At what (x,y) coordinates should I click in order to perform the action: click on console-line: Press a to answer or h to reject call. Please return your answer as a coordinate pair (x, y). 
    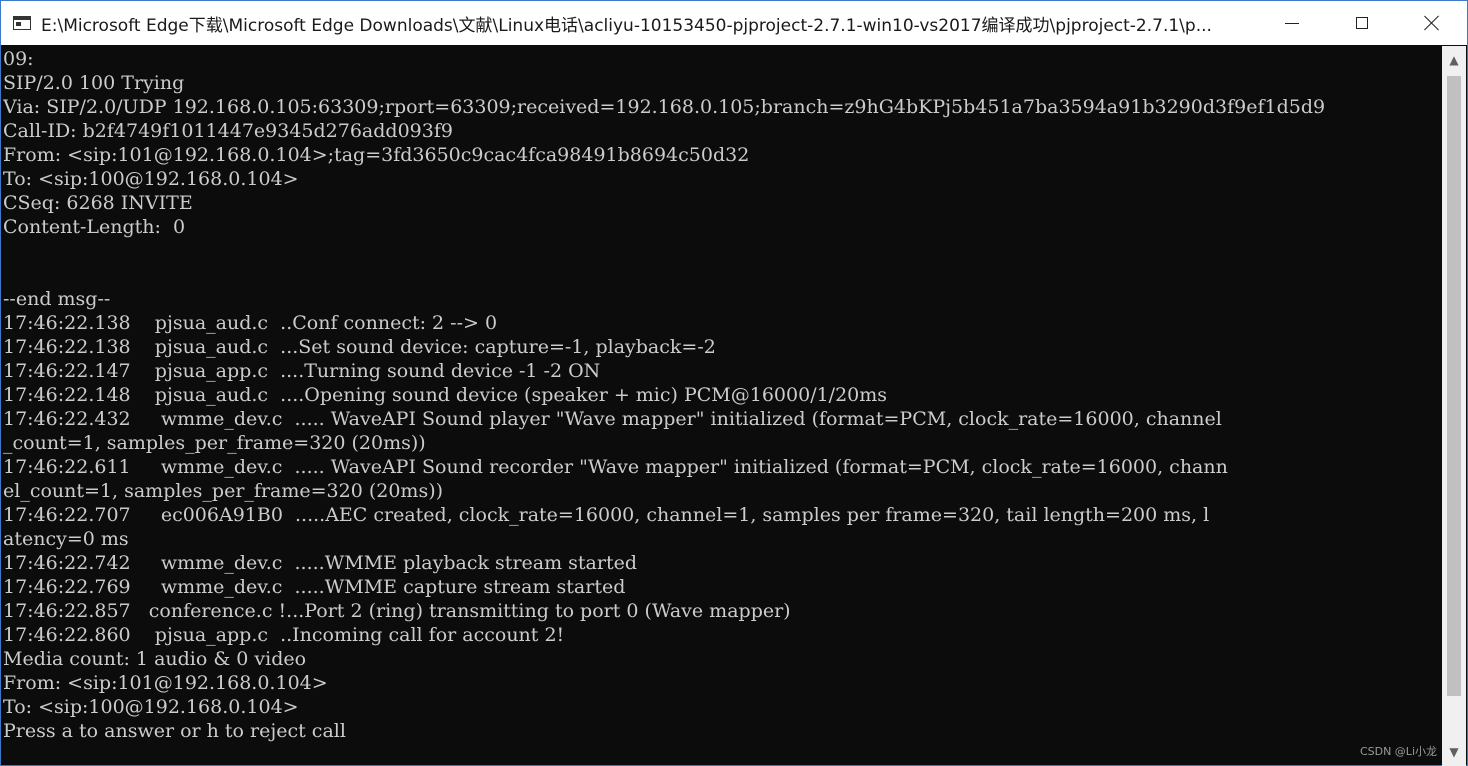
    Looking at the image, I should click on (174, 731).